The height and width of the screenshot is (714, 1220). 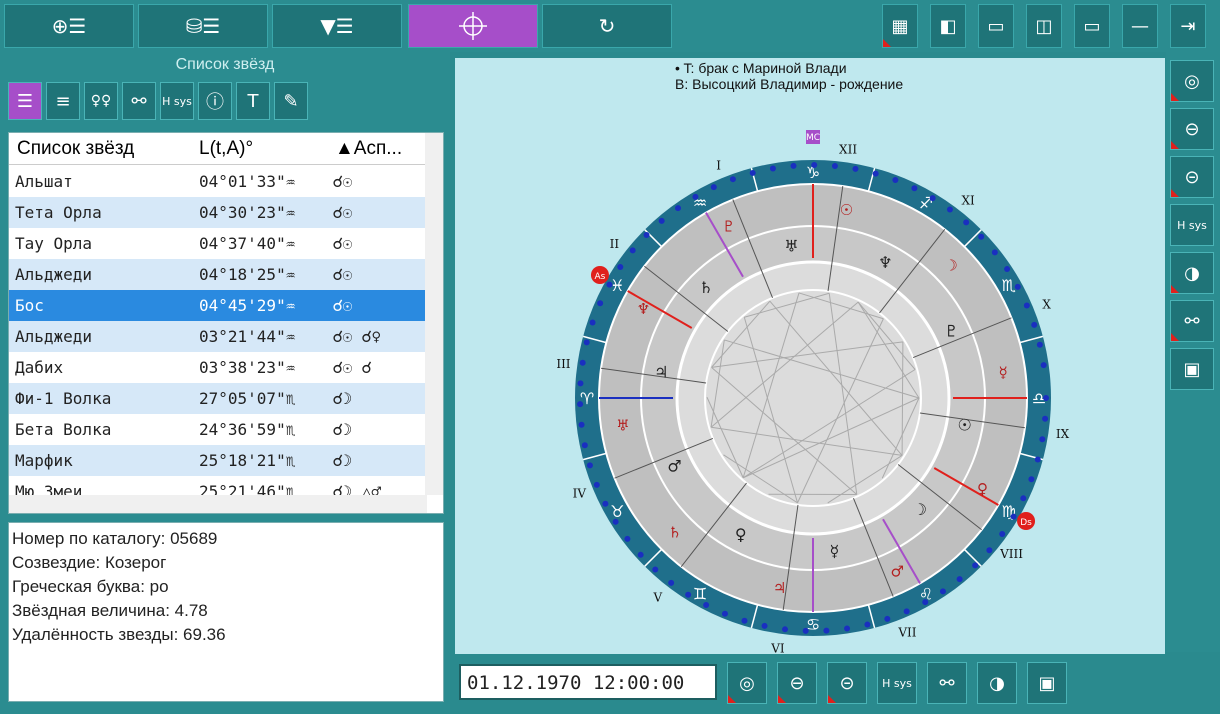 What do you see at coordinates (218, 504) in the screenshot?
I see `horizontal-scrollbar` at bounding box center [218, 504].